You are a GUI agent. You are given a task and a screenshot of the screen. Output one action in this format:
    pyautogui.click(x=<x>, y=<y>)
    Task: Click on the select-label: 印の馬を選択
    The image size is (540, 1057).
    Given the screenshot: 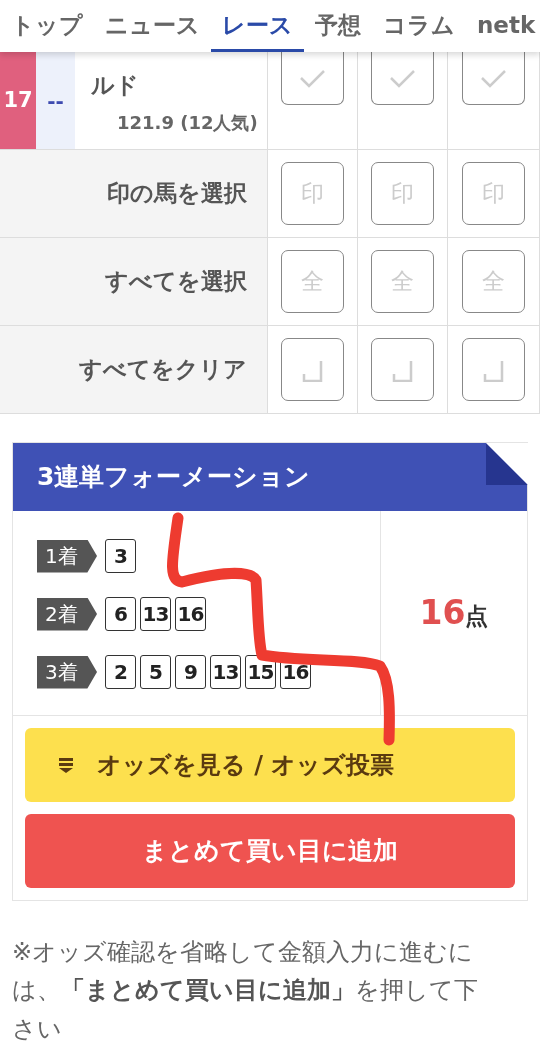 What is the action you would take?
    pyautogui.click(x=177, y=194)
    